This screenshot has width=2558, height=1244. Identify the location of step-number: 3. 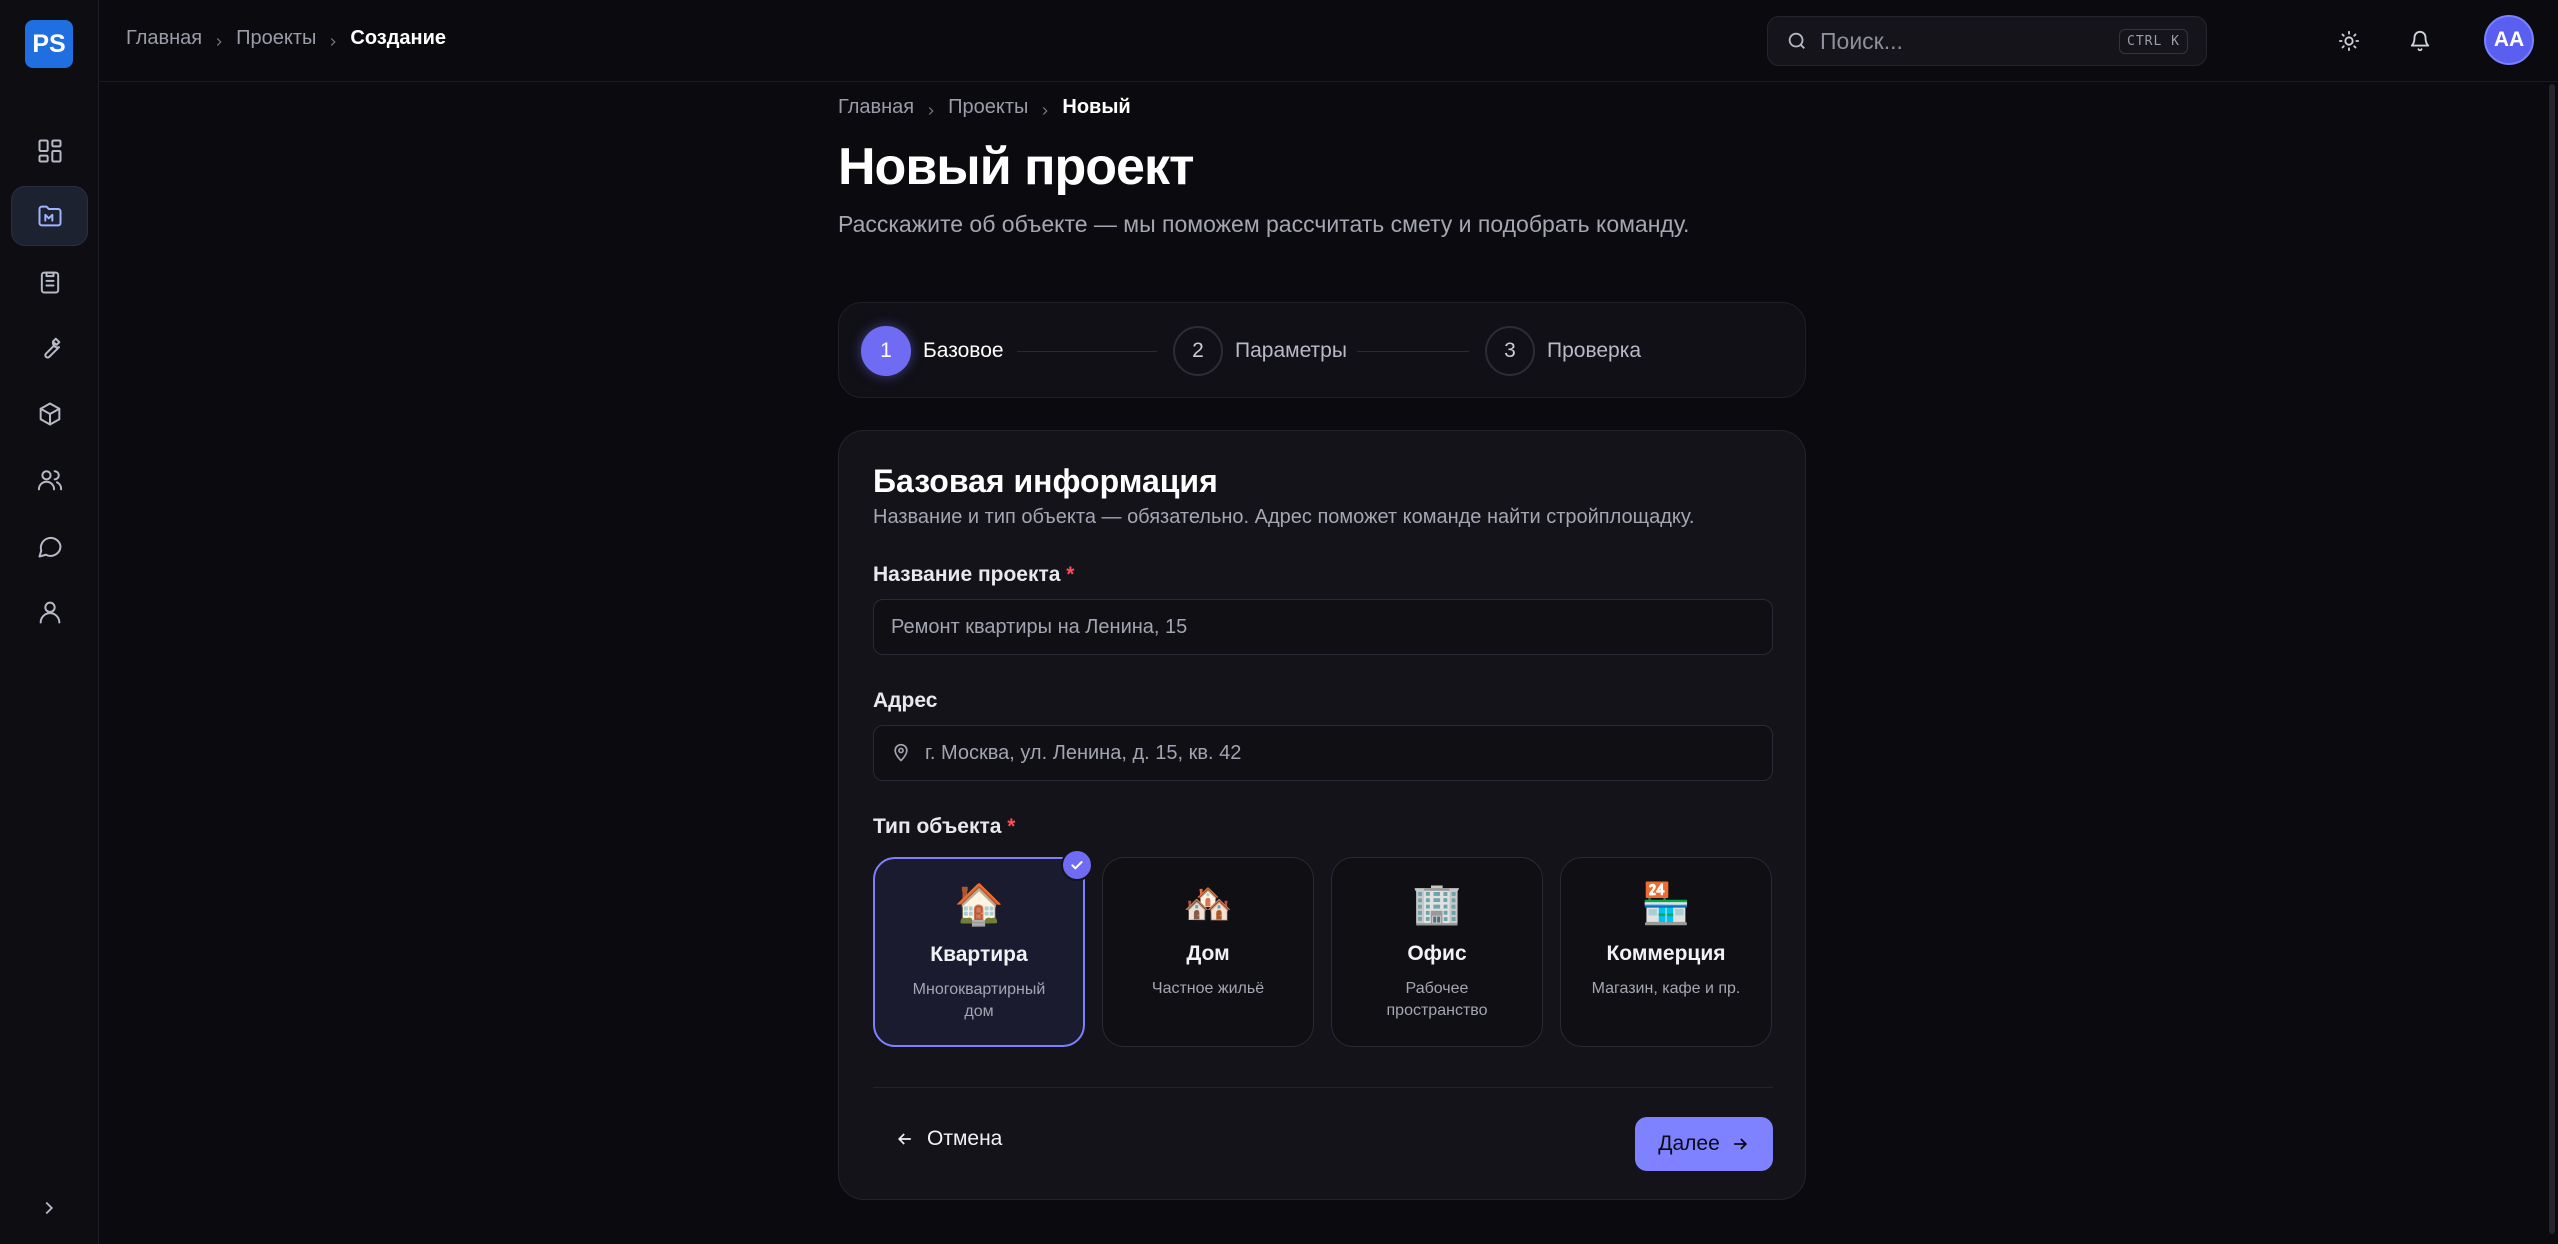
(1510, 351).